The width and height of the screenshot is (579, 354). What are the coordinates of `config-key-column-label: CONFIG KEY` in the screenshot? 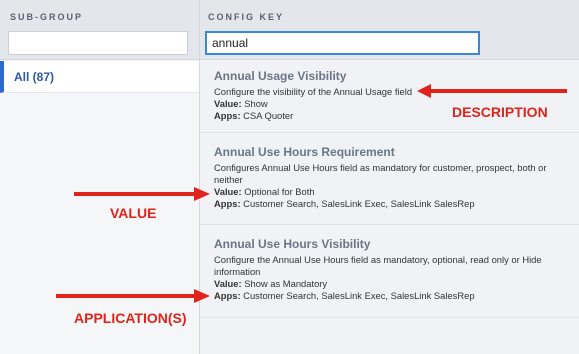 It's located at (246, 17).